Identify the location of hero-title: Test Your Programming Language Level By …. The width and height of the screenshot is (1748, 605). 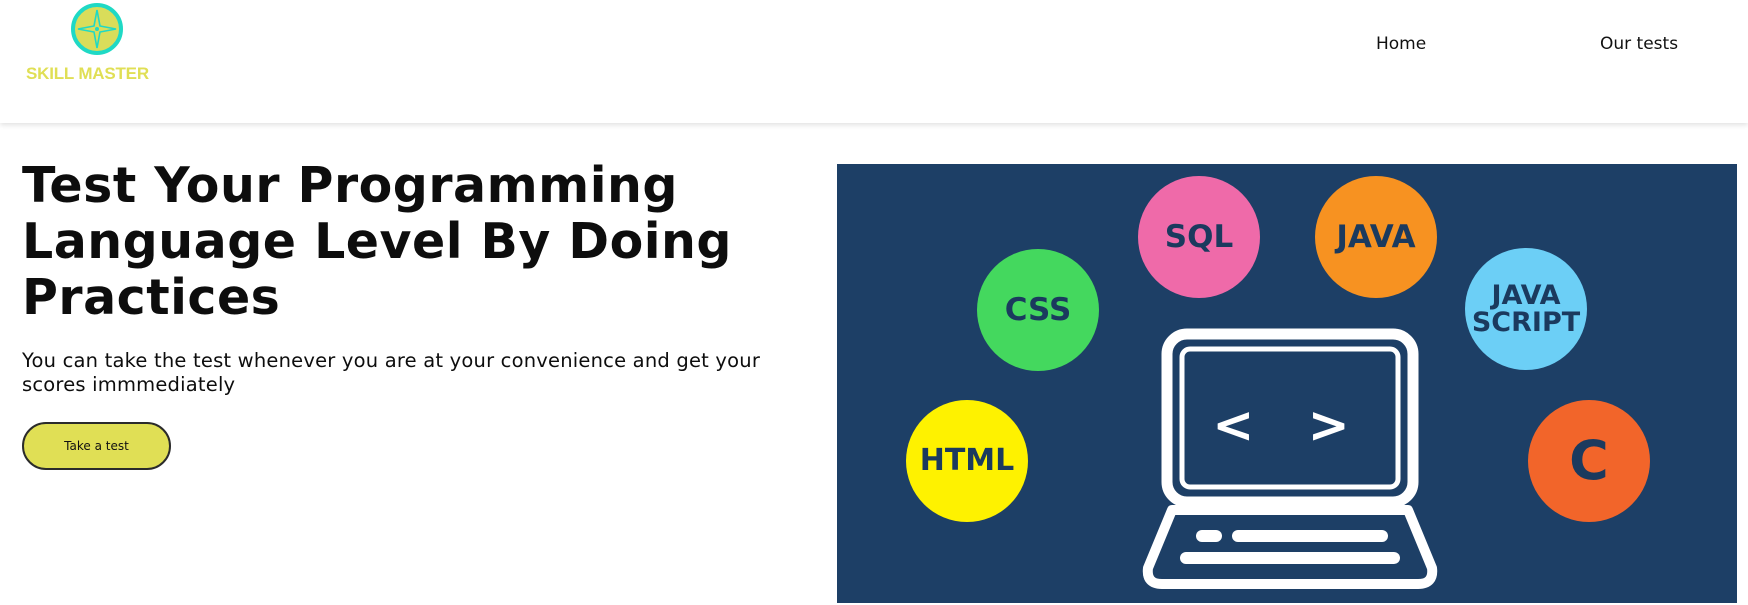
(377, 241).